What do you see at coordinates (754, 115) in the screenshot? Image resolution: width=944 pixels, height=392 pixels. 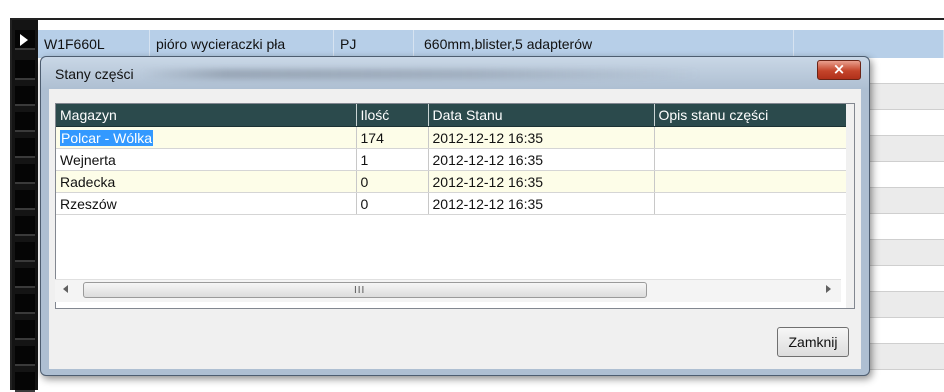 I see `column-header-opis: Opis stanu części` at bounding box center [754, 115].